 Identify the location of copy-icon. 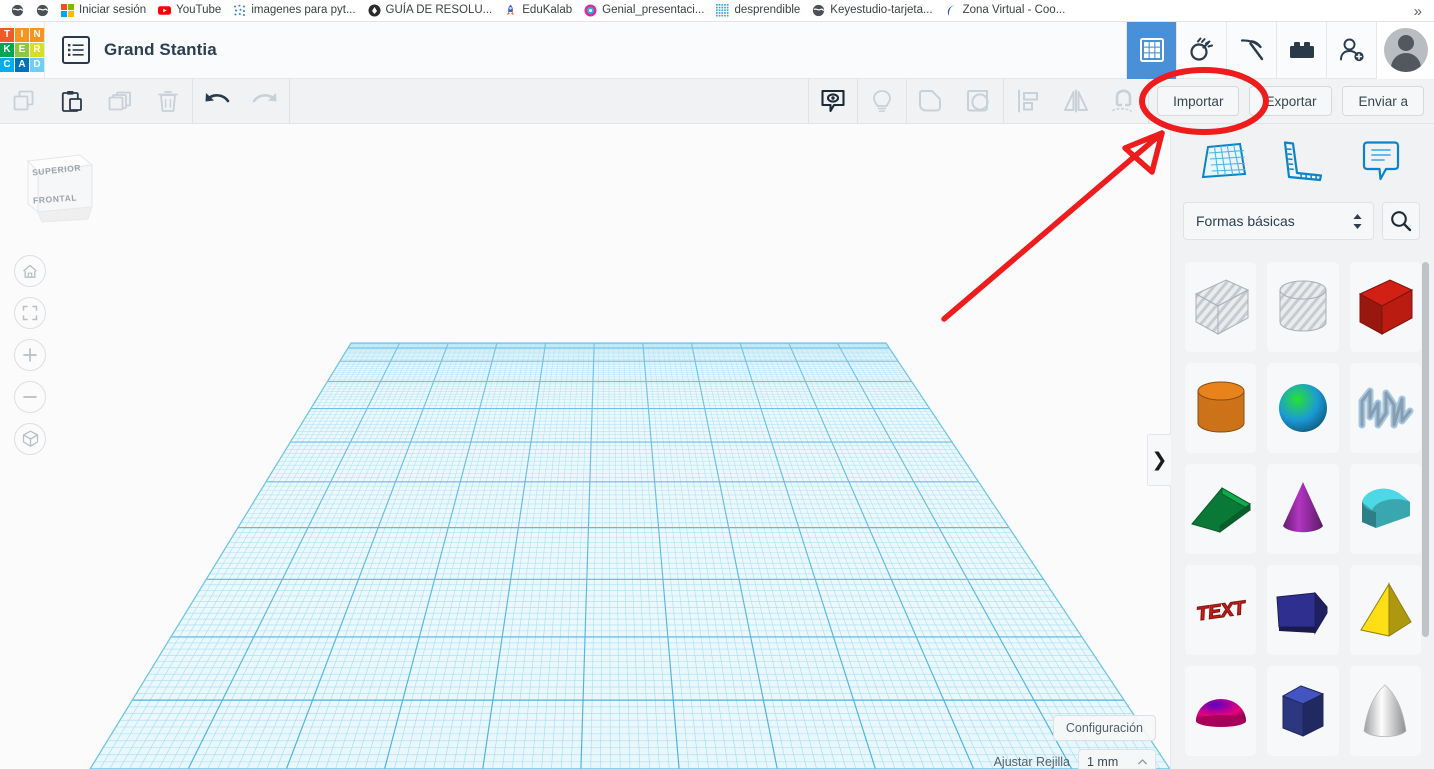
(24, 101).